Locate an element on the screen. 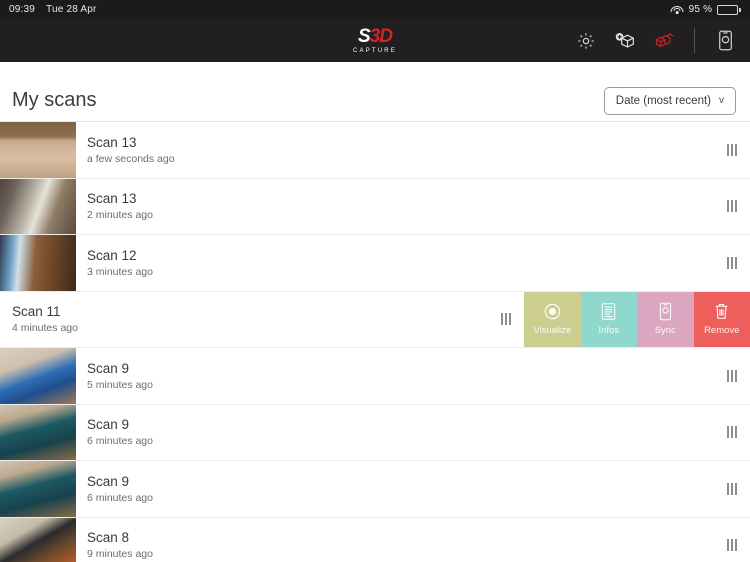 The width and height of the screenshot is (750, 562). swipe-actions: Visualize Infos Sync Remove is located at coordinates (637, 319).